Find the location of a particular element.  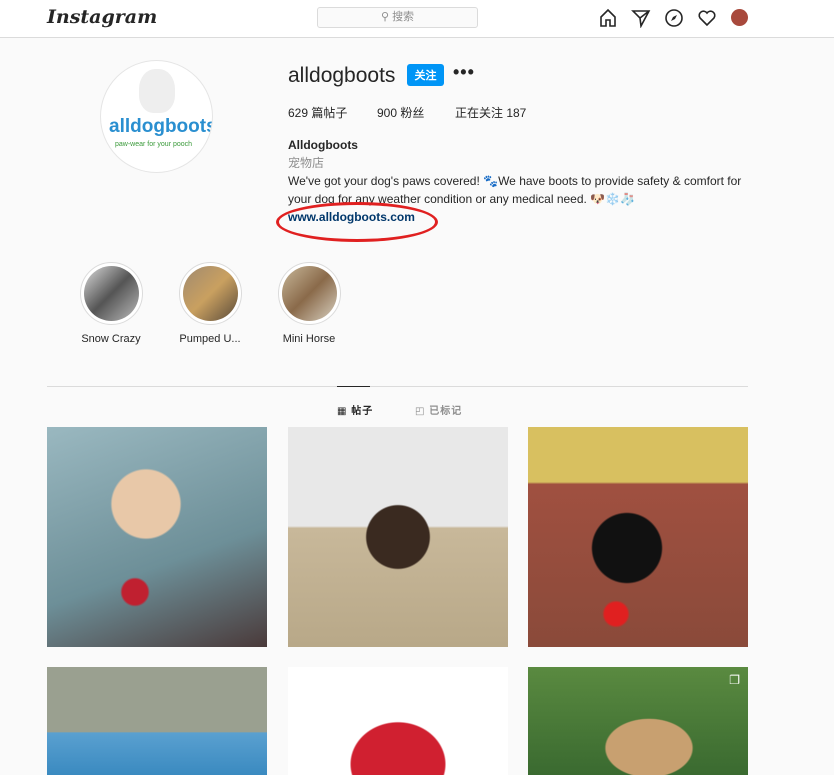

active-tab-indicator is located at coordinates (353, 386).